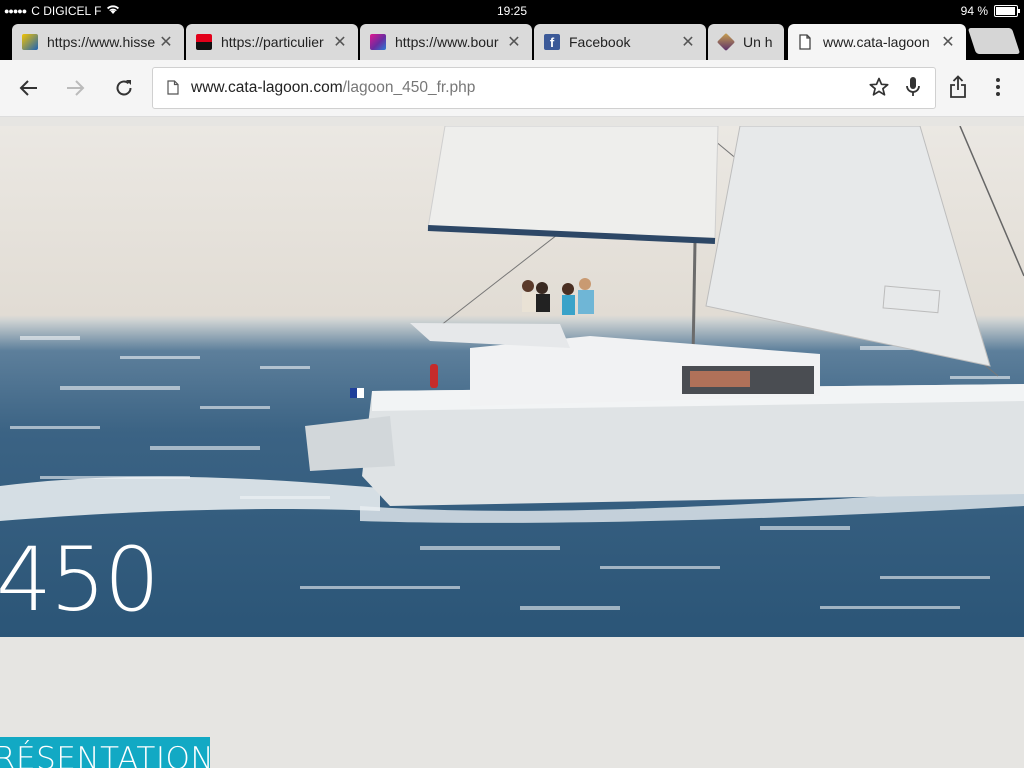 The height and width of the screenshot is (768, 1024). I want to click on url-text: www.cata-lagoon.com/lagoon_450_fr.php, so click(333, 88).